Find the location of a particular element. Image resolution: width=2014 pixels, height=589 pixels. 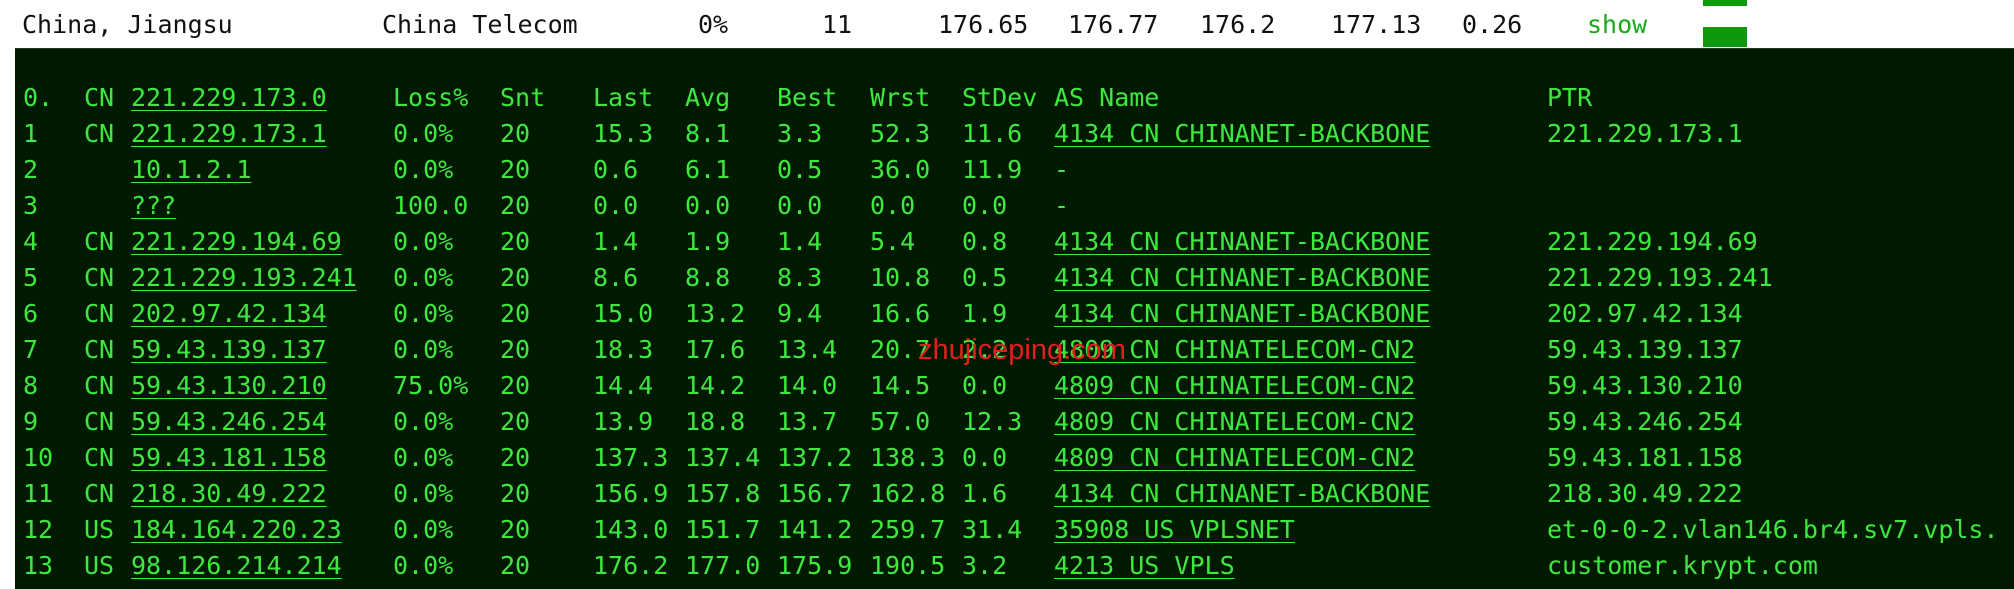

hop-number: 10 is located at coordinates (38, 457).